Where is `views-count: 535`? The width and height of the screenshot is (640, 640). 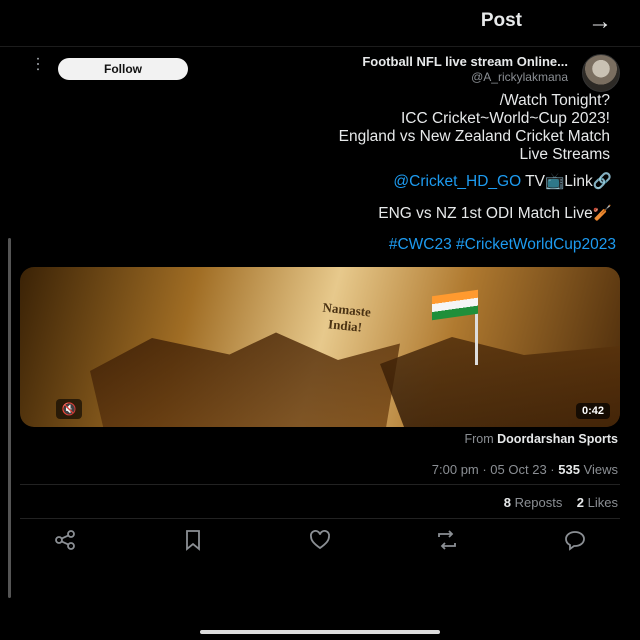
views-count: 535 is located at coordinates (569, 469).